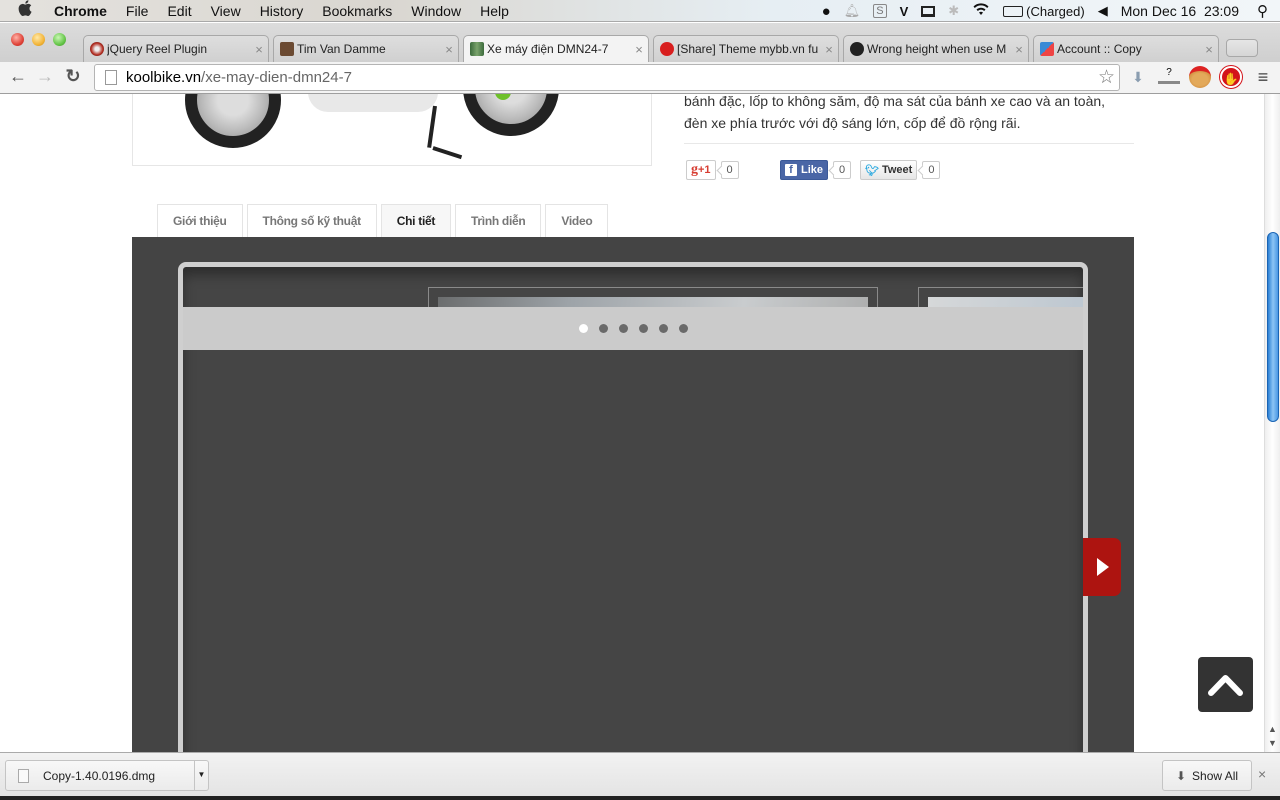 The height and width of the screenshot is (800, 1280). I want to click on new-tab-button, so click(1242, 48).